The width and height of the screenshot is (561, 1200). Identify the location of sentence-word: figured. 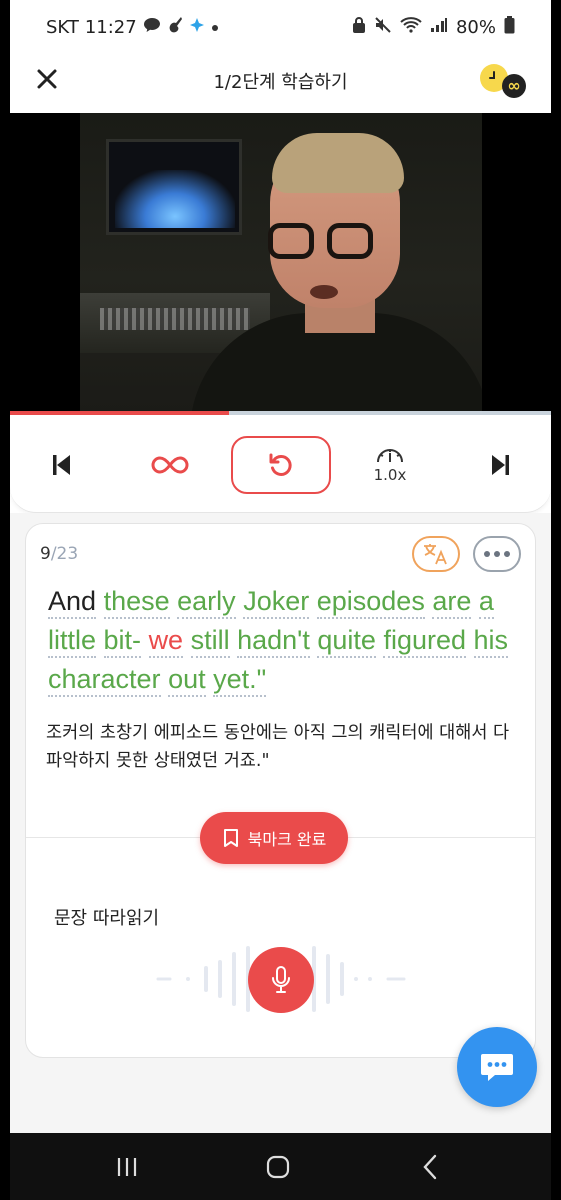
(424, 641).